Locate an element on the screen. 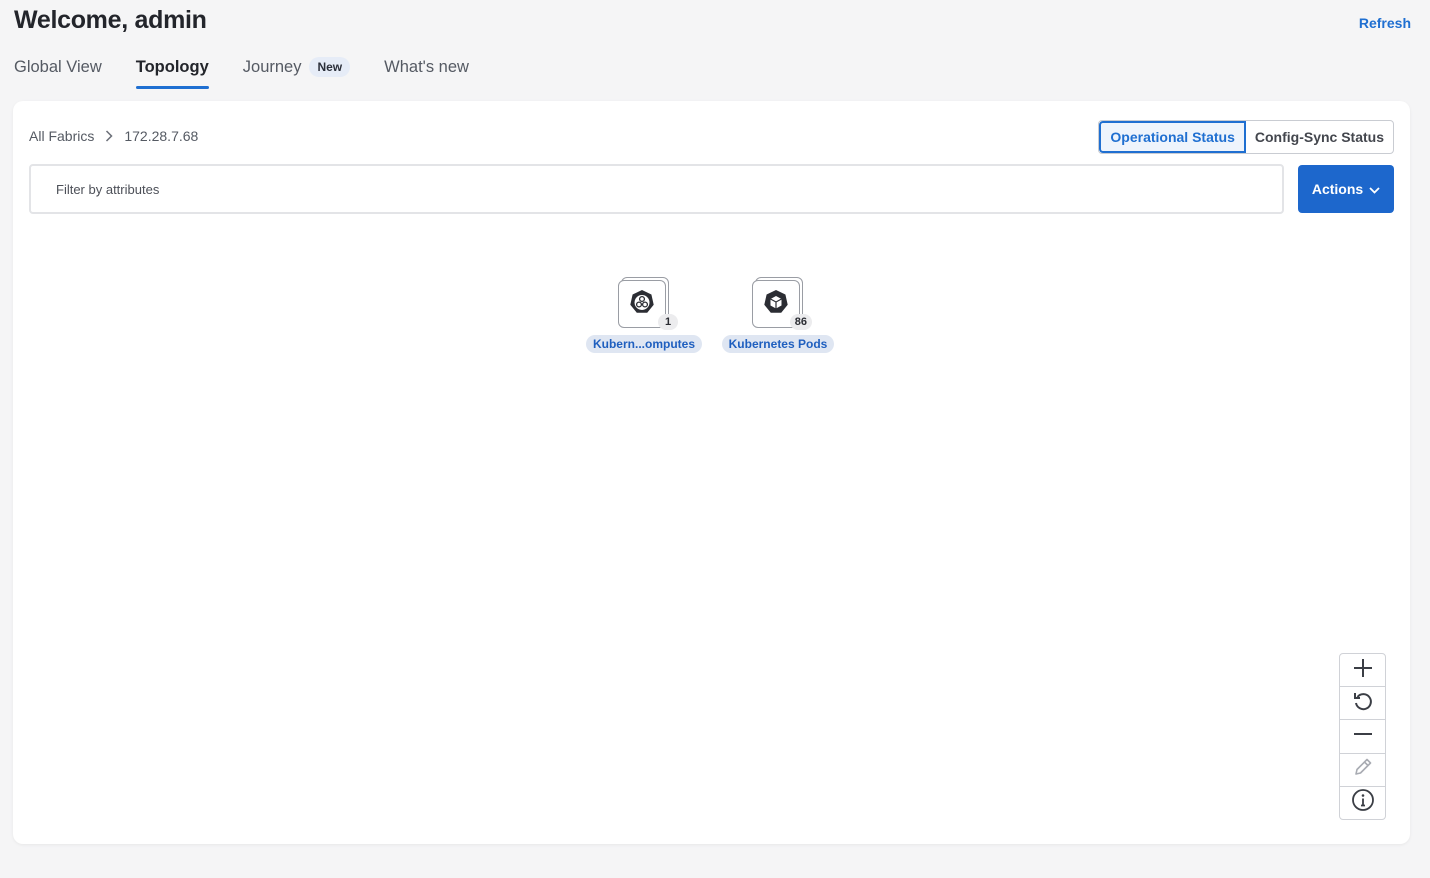  topology-node-kubernetes-pods: 86 Kubernetes Pods is located at coordinates (778, 315).